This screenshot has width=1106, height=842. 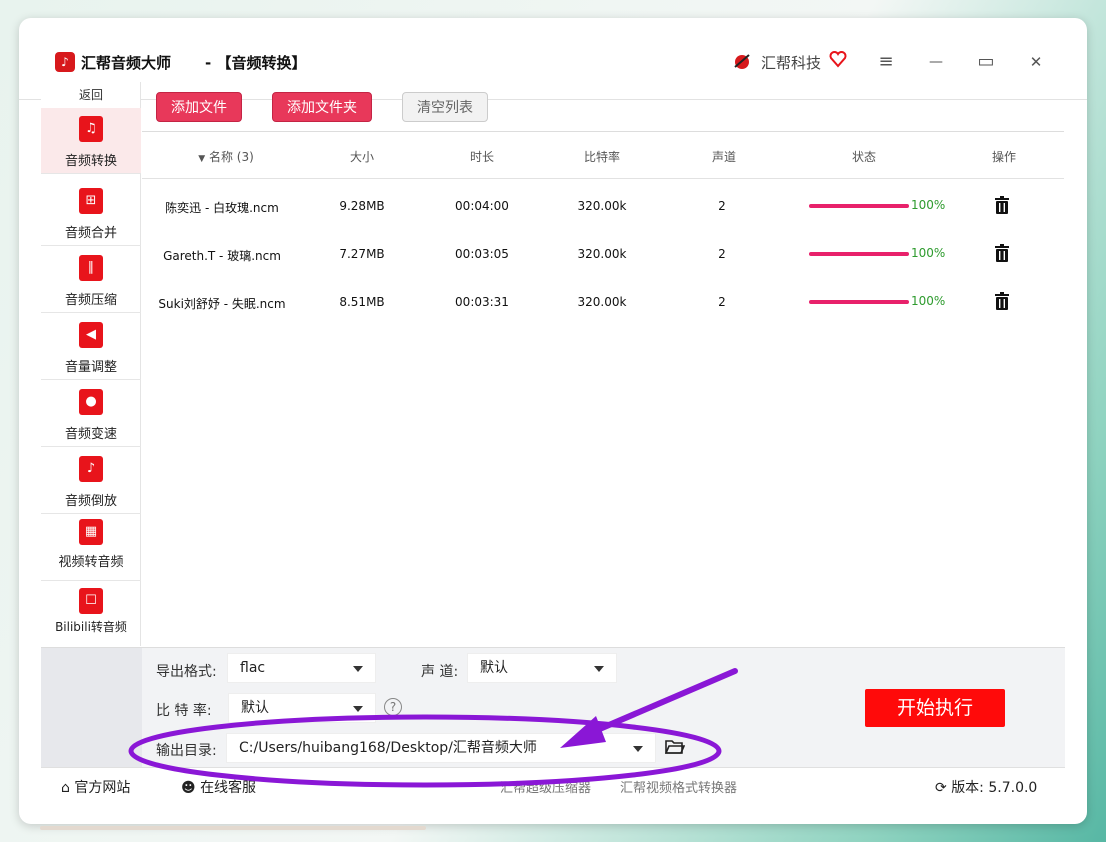 What do you see at coordinates (1003, 157) in the screenshot?
I see `column-header-actions: 操作` at bounding box center [1003, 157].